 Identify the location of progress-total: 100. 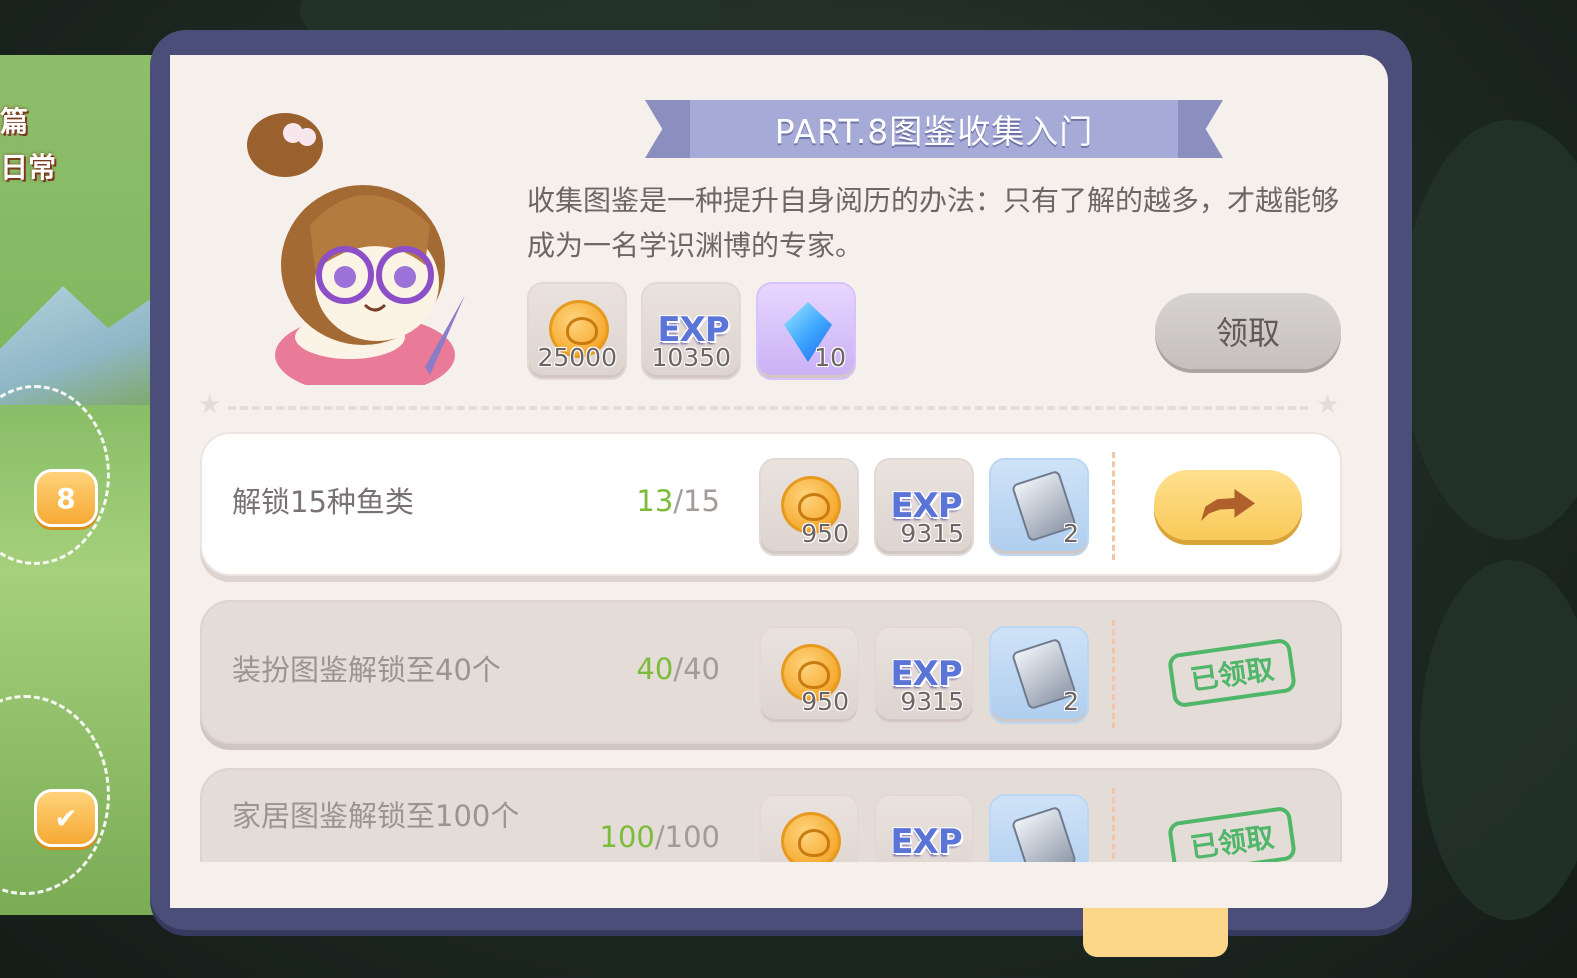
(692, 837).